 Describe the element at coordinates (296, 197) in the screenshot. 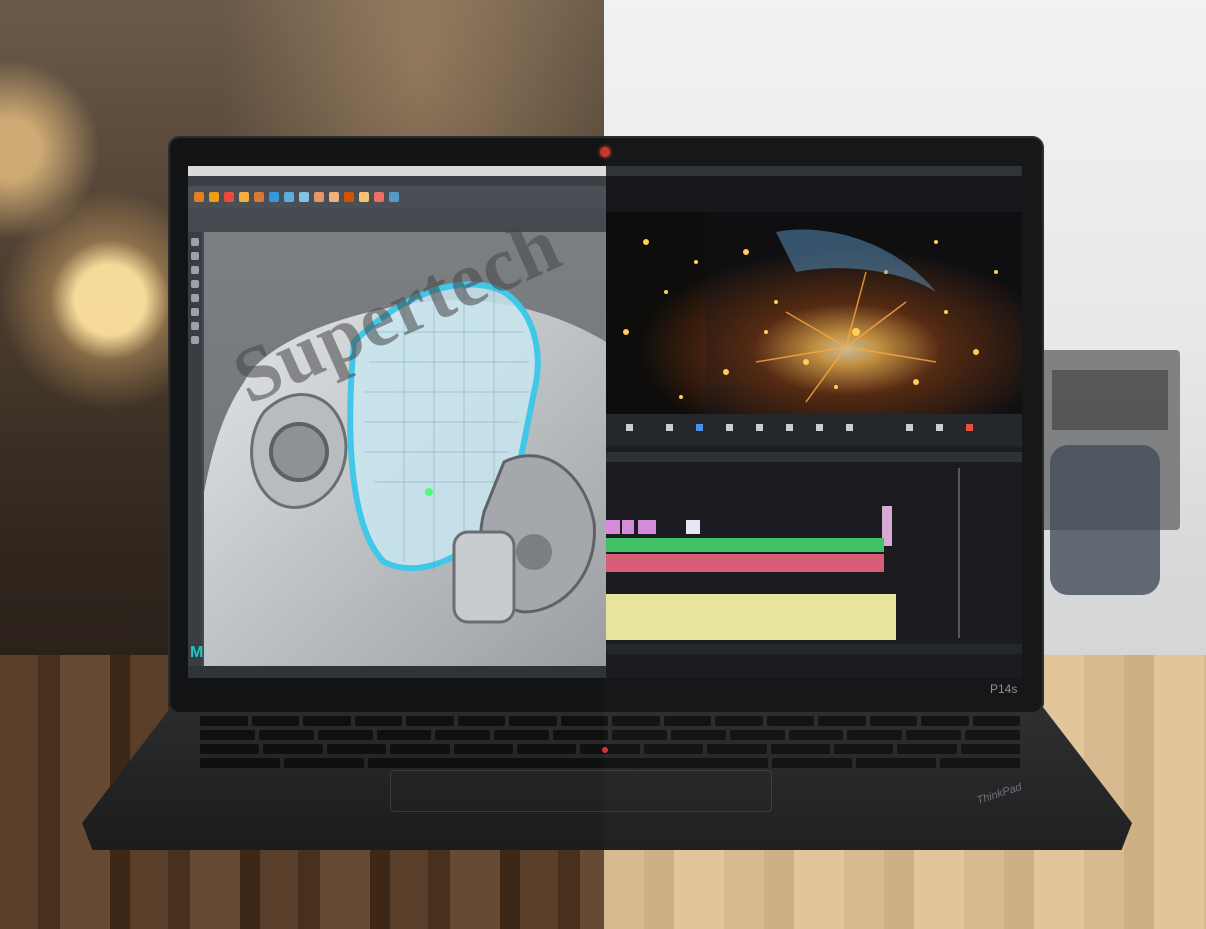

I see `shelf-icons` at that location.